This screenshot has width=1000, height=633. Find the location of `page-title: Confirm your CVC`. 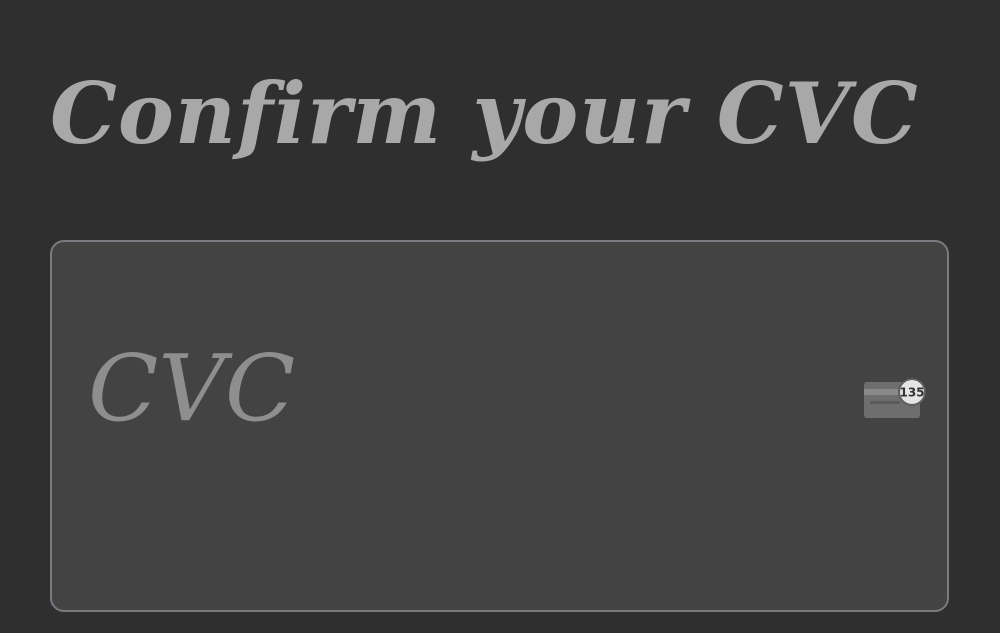

page-title: Confirm your CVC is located at coordinates (484, 113).